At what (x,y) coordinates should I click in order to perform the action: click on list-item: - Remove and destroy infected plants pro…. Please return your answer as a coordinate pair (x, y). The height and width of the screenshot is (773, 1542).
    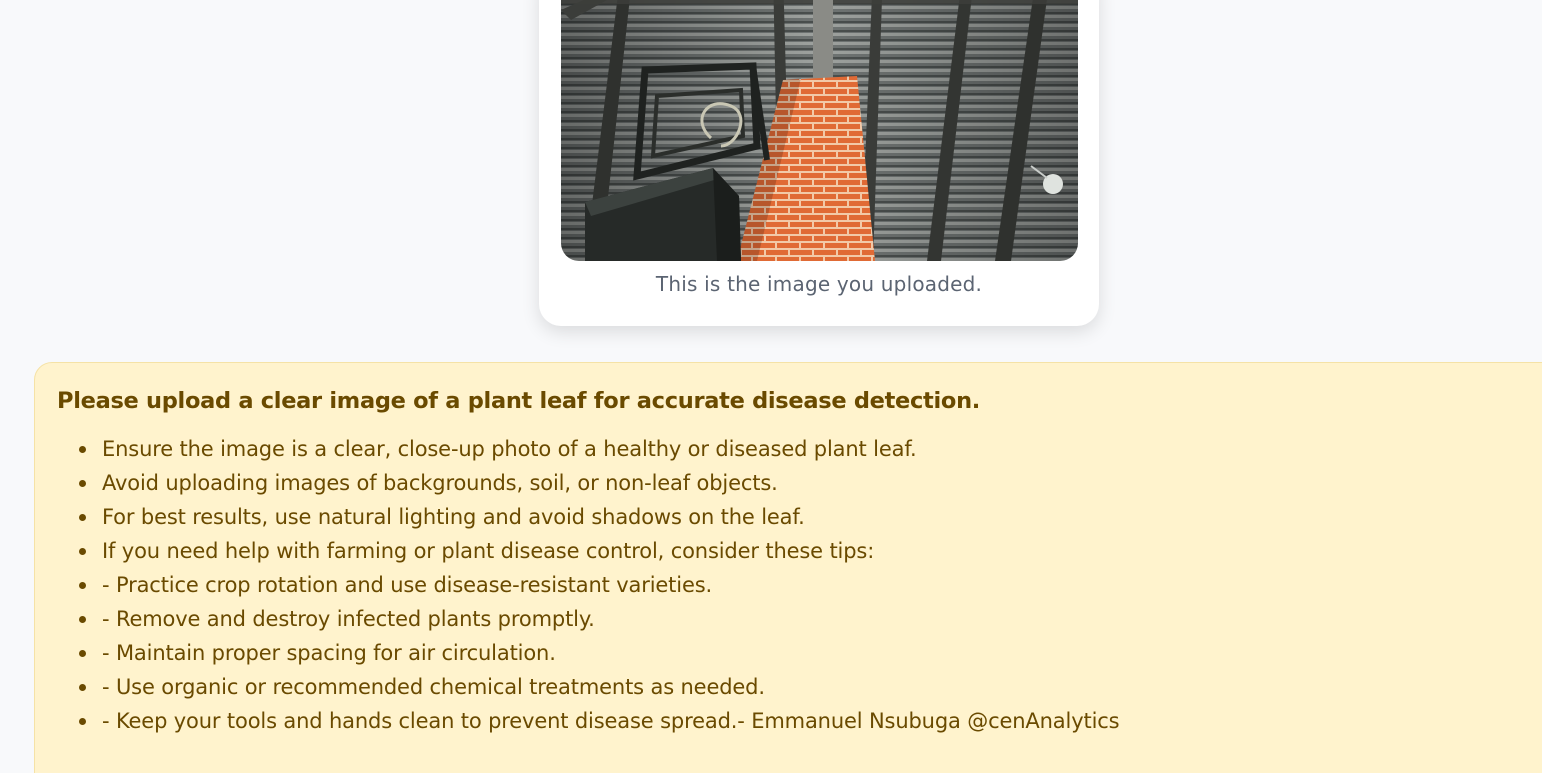
    Looking at the image, I should click on (599, 622).